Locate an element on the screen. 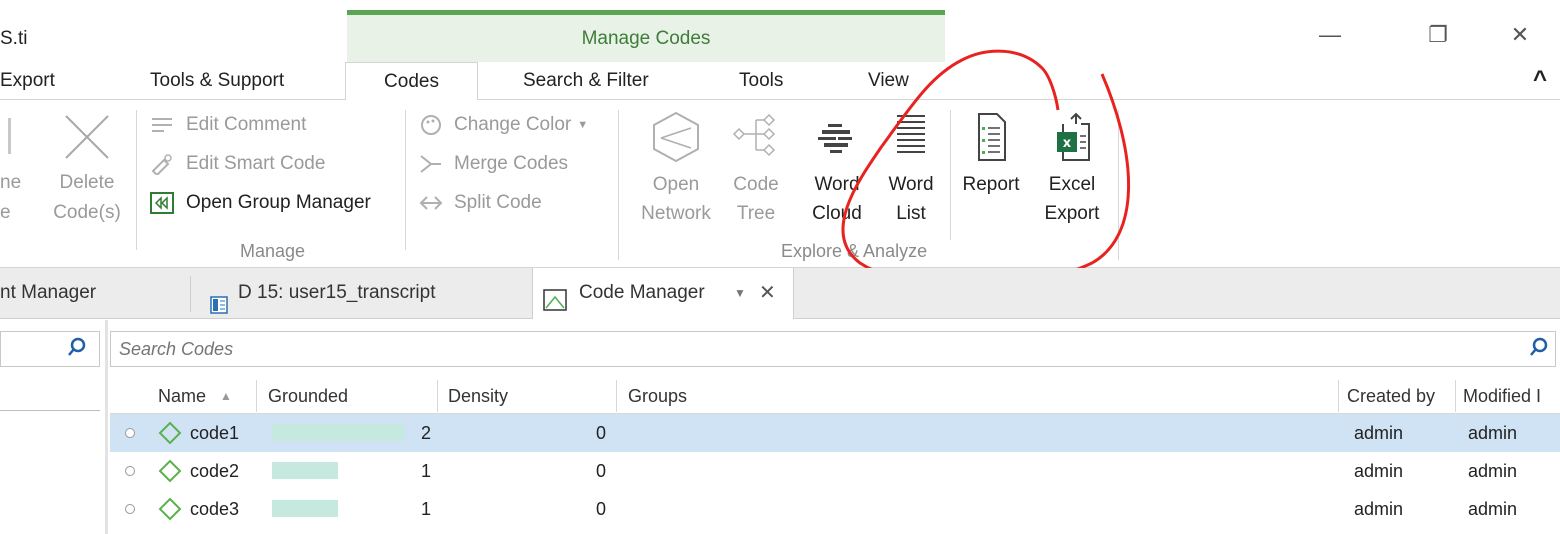 The height and width of the screenshot is (534, 1560). code-name: code2 is located at coordinates (215, 471).